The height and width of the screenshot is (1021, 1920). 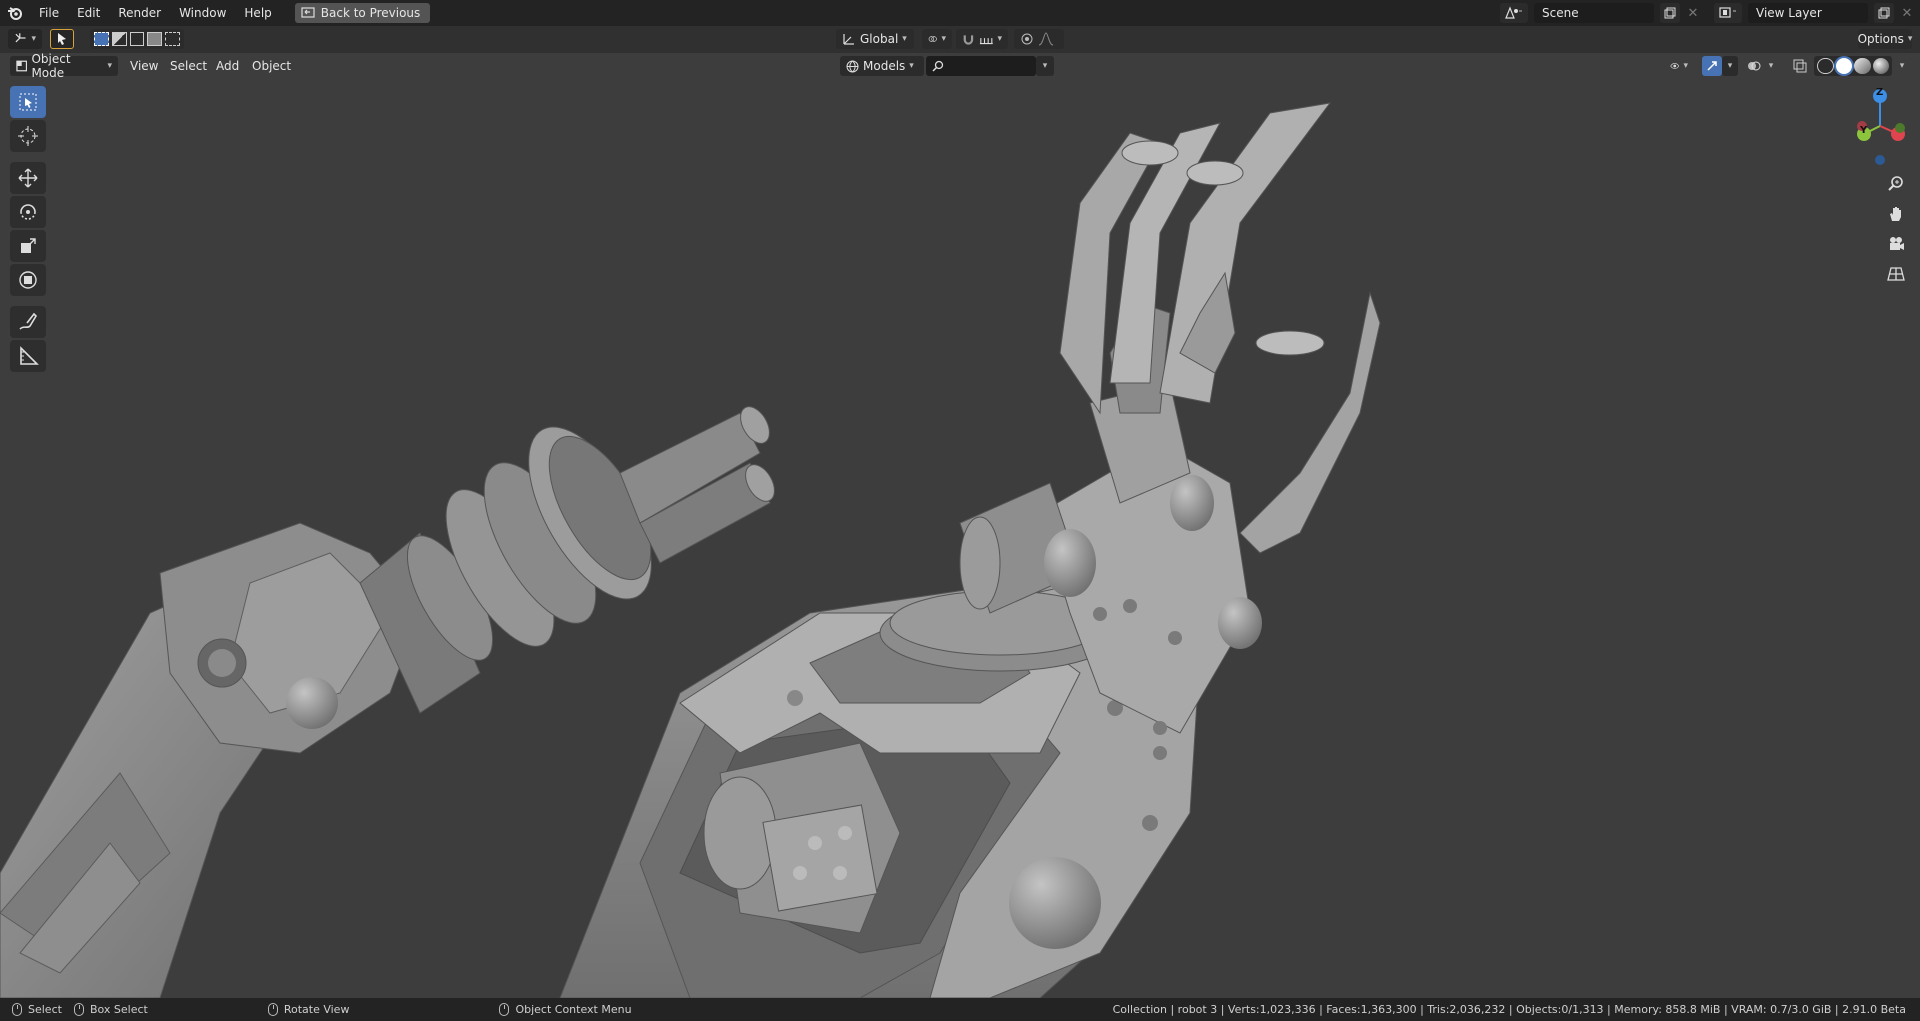 What do you see at coordinates (1670, 13) in the screenshot?
I see `new-scene-button` at bounding box center [1670, 13].